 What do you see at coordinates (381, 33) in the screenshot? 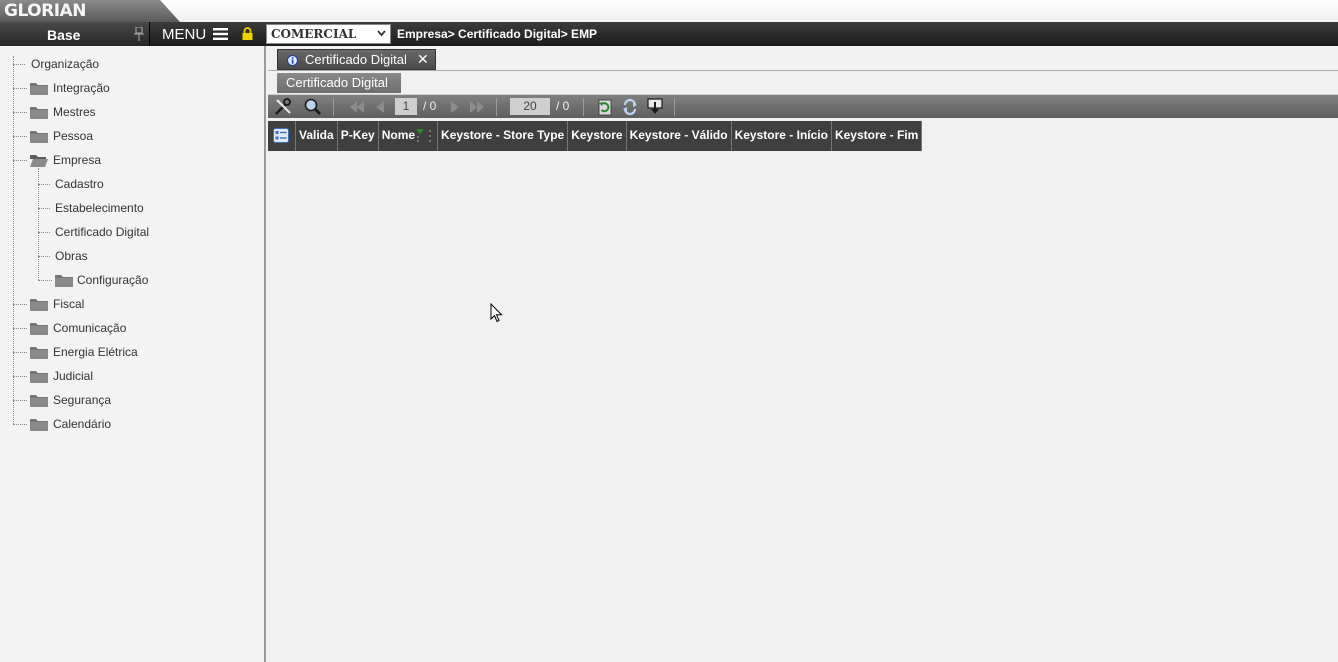
I see `chevron-down-icon` at bounding box center [381, 33].